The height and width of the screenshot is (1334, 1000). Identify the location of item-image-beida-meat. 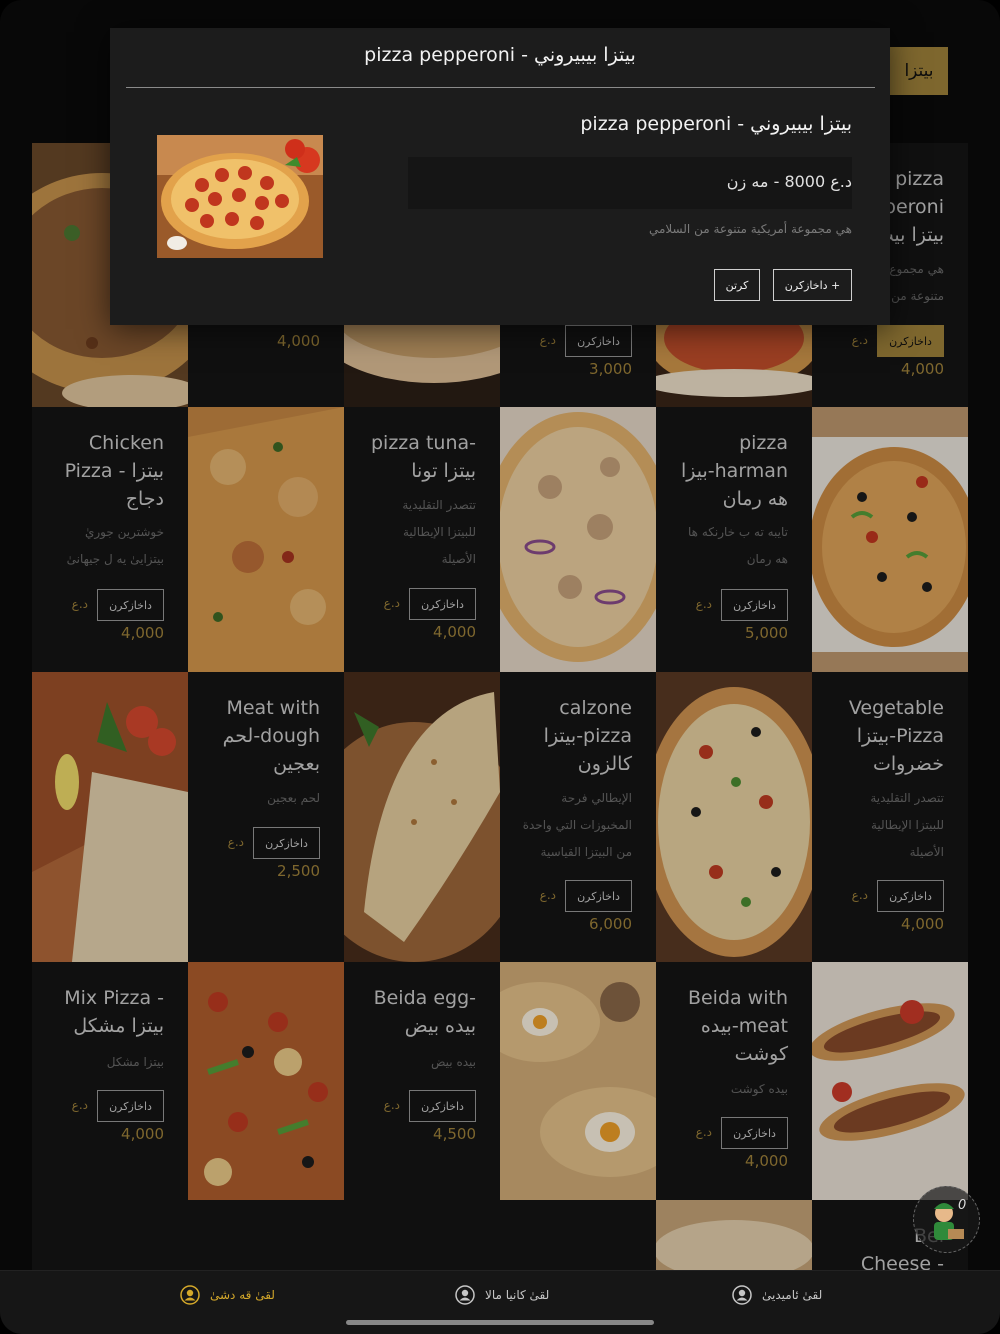
(890, 1081).